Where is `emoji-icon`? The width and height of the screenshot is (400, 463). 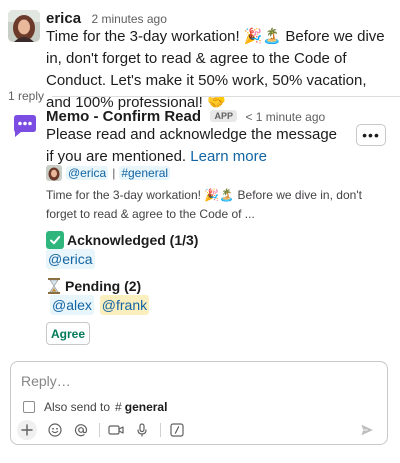 emoji-icon is located at coordinates (55, 430).